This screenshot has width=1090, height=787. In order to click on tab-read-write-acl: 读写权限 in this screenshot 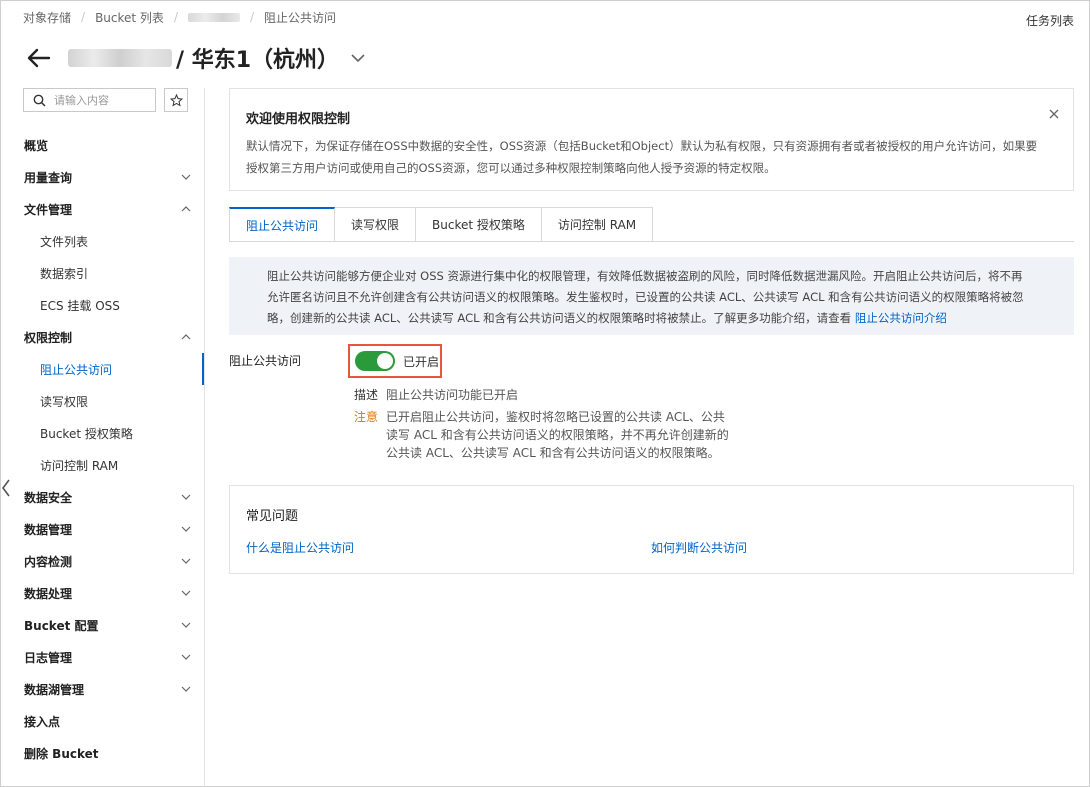, I will do `click(376, 224)`.